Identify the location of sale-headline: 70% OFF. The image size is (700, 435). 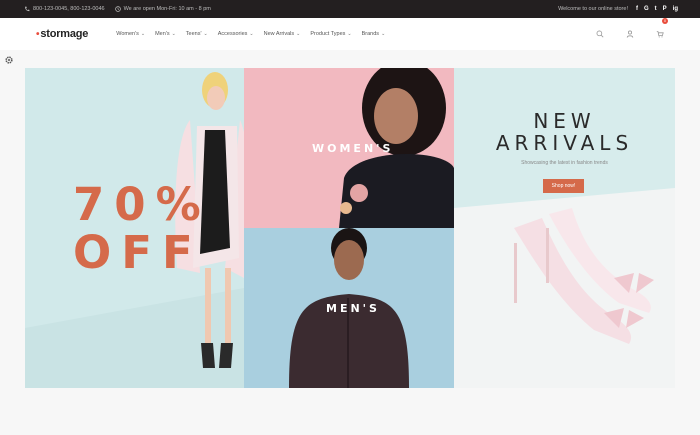
(142, 229).